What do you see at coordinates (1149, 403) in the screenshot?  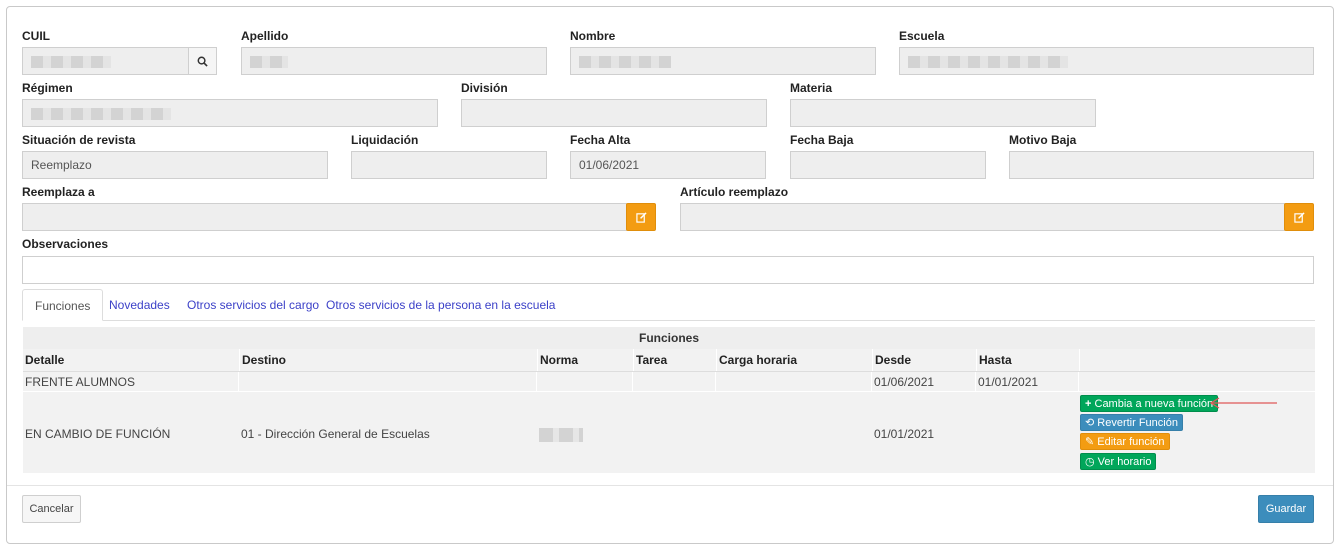 I see `cambia-nueva-funcion-button: + Cambia a nueva función` at bounding box center [1149, 403].